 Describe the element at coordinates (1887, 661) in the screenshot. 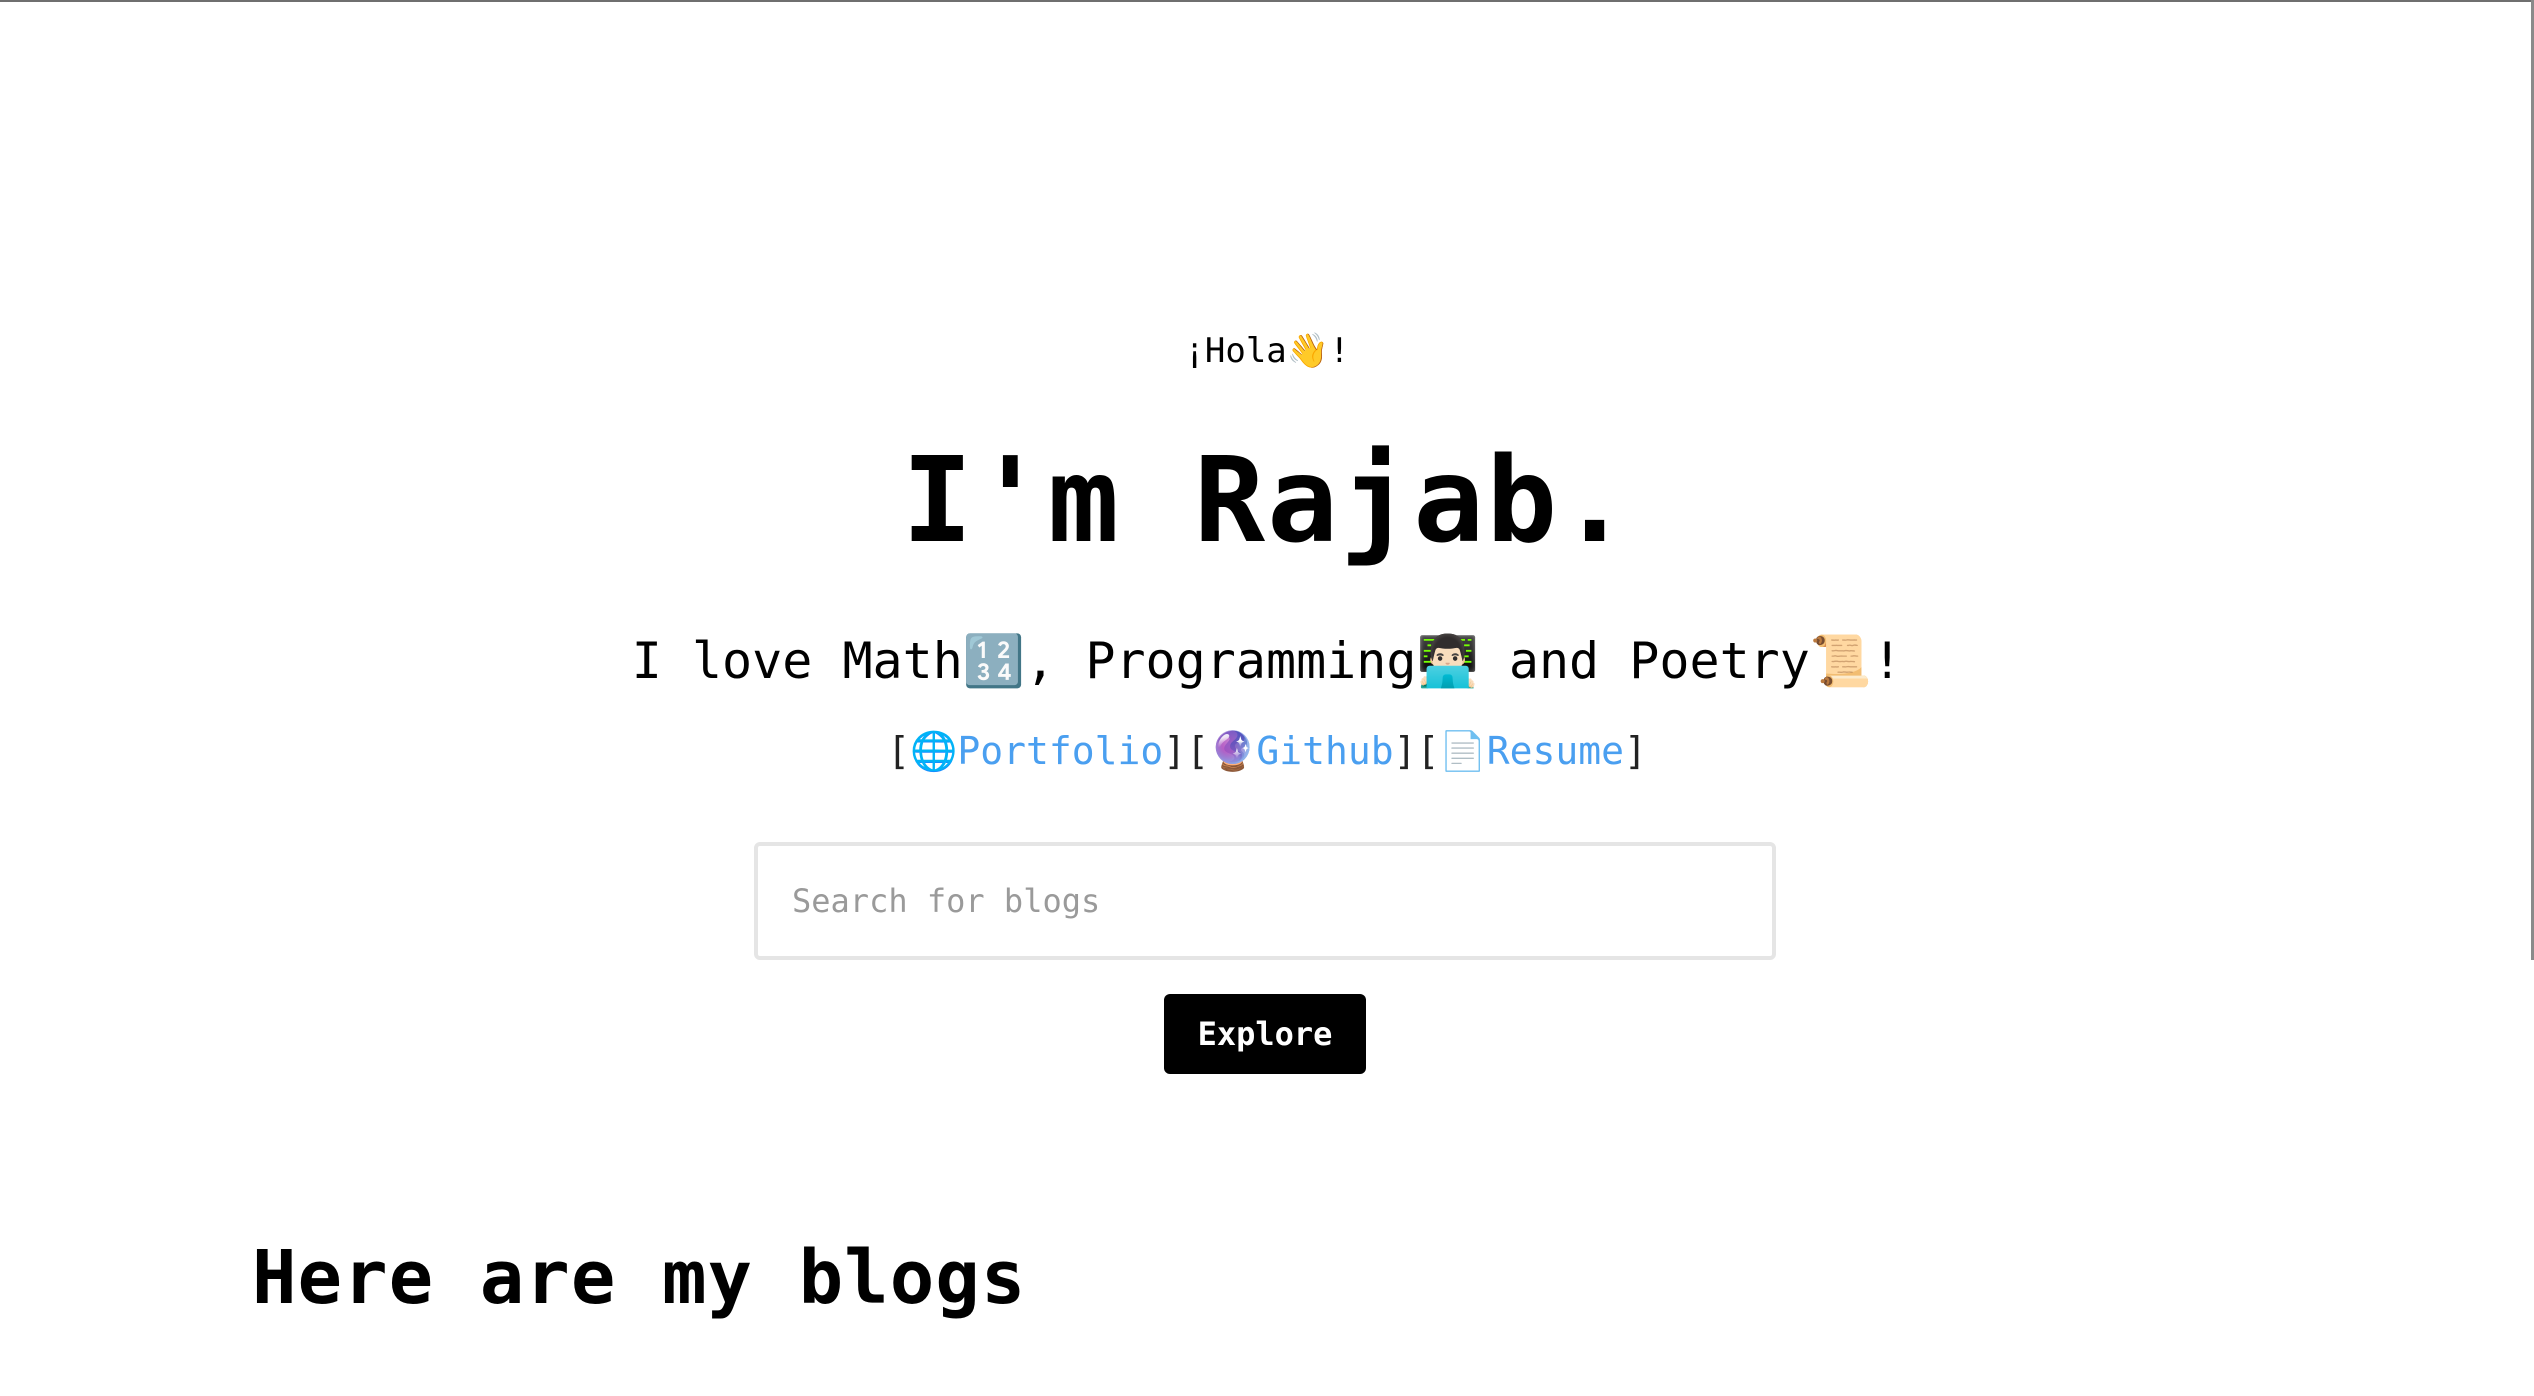

I see `tagline-part-4: !` at that location.